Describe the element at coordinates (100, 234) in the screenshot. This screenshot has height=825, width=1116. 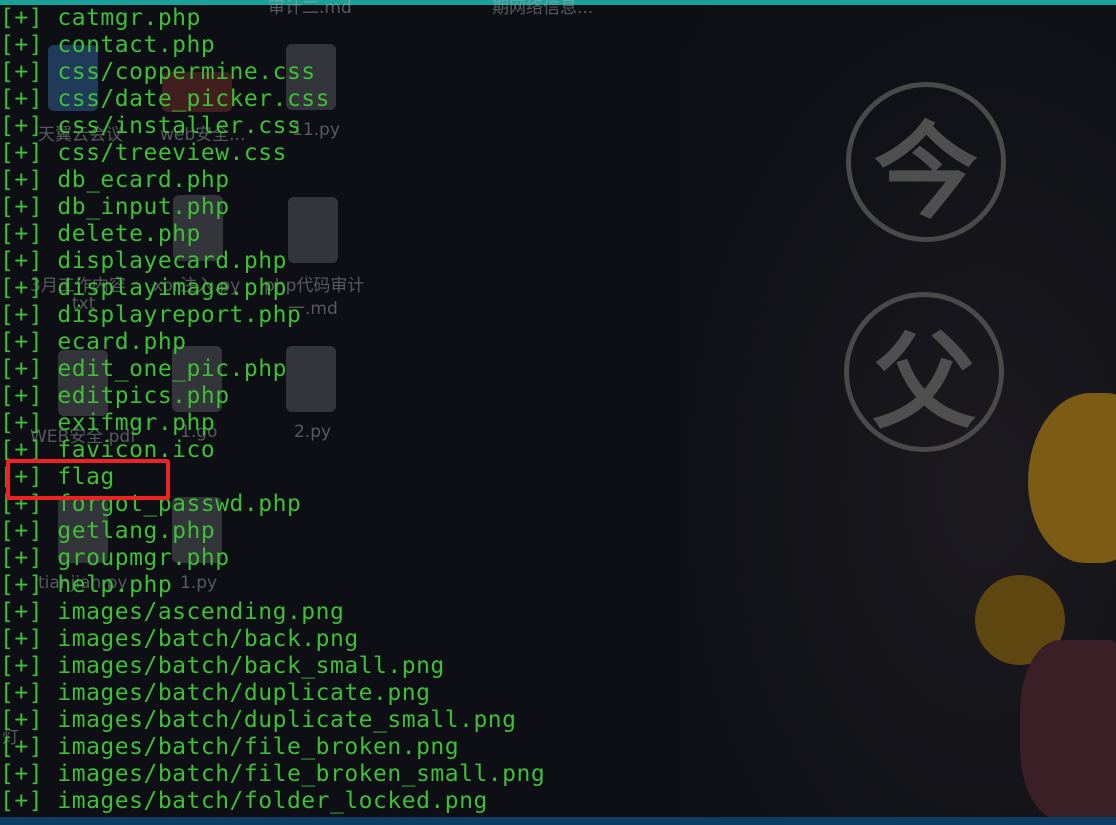
I see `terminal-line: [+] delete.php` at that location.